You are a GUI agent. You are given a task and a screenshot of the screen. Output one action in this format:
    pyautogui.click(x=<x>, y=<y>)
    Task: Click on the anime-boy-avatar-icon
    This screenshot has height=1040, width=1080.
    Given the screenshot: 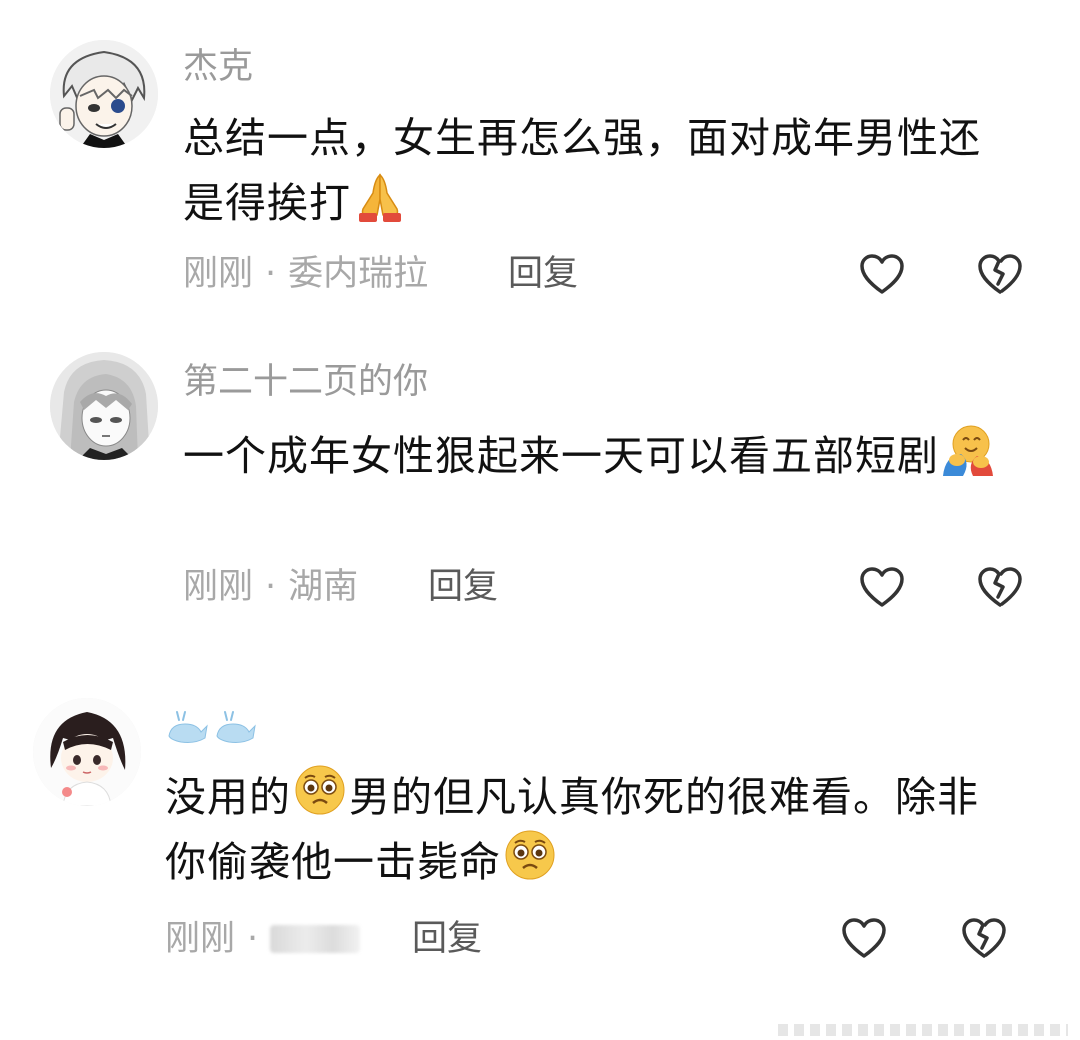 What is the action you would take?
    pyautogui.click(x=104, y=94)
    